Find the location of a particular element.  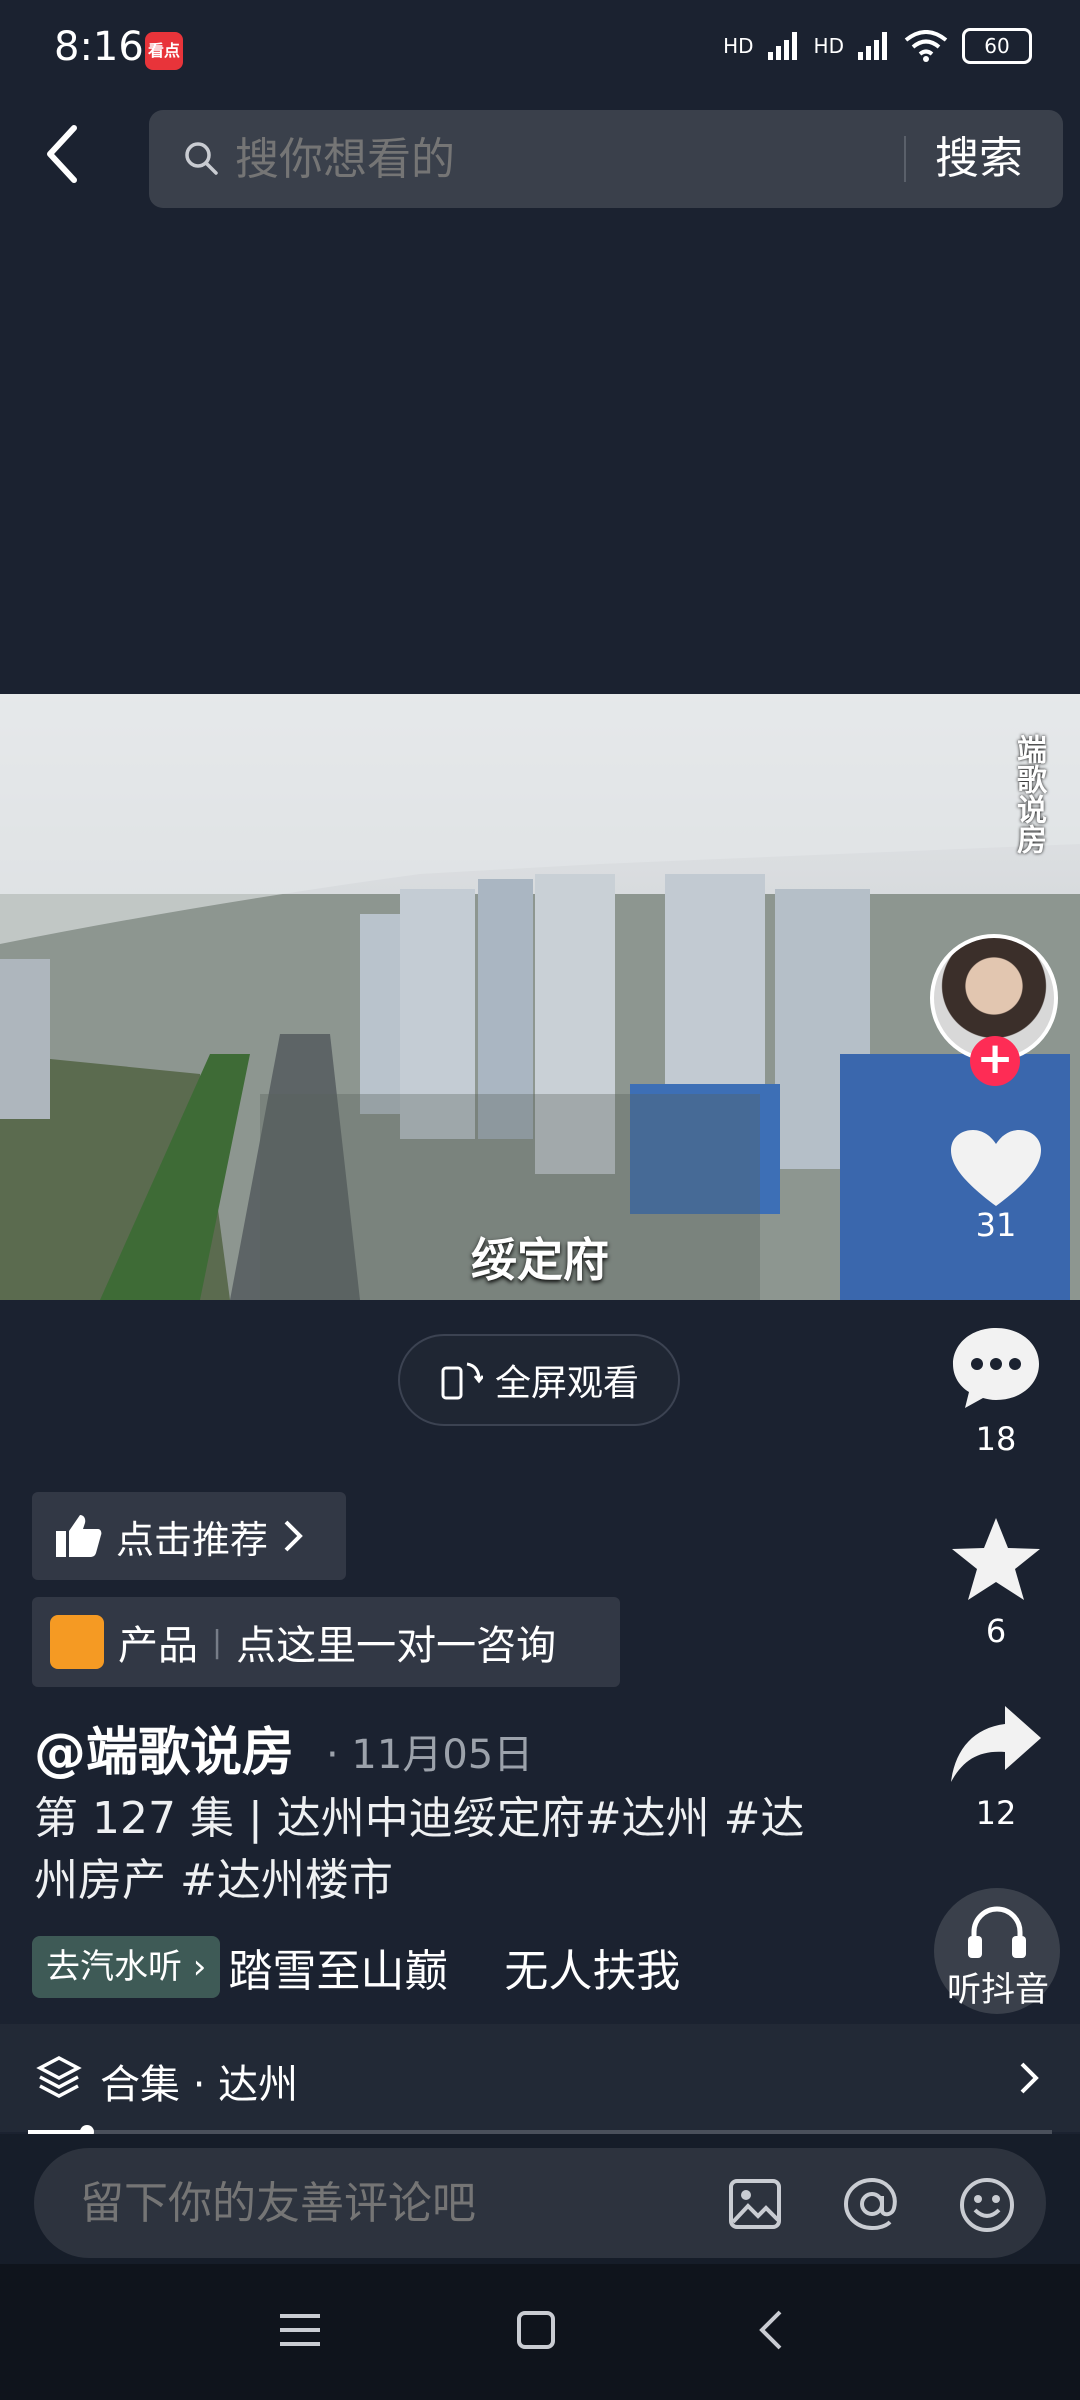

comment-icon is located at coordinates (996, 1368).